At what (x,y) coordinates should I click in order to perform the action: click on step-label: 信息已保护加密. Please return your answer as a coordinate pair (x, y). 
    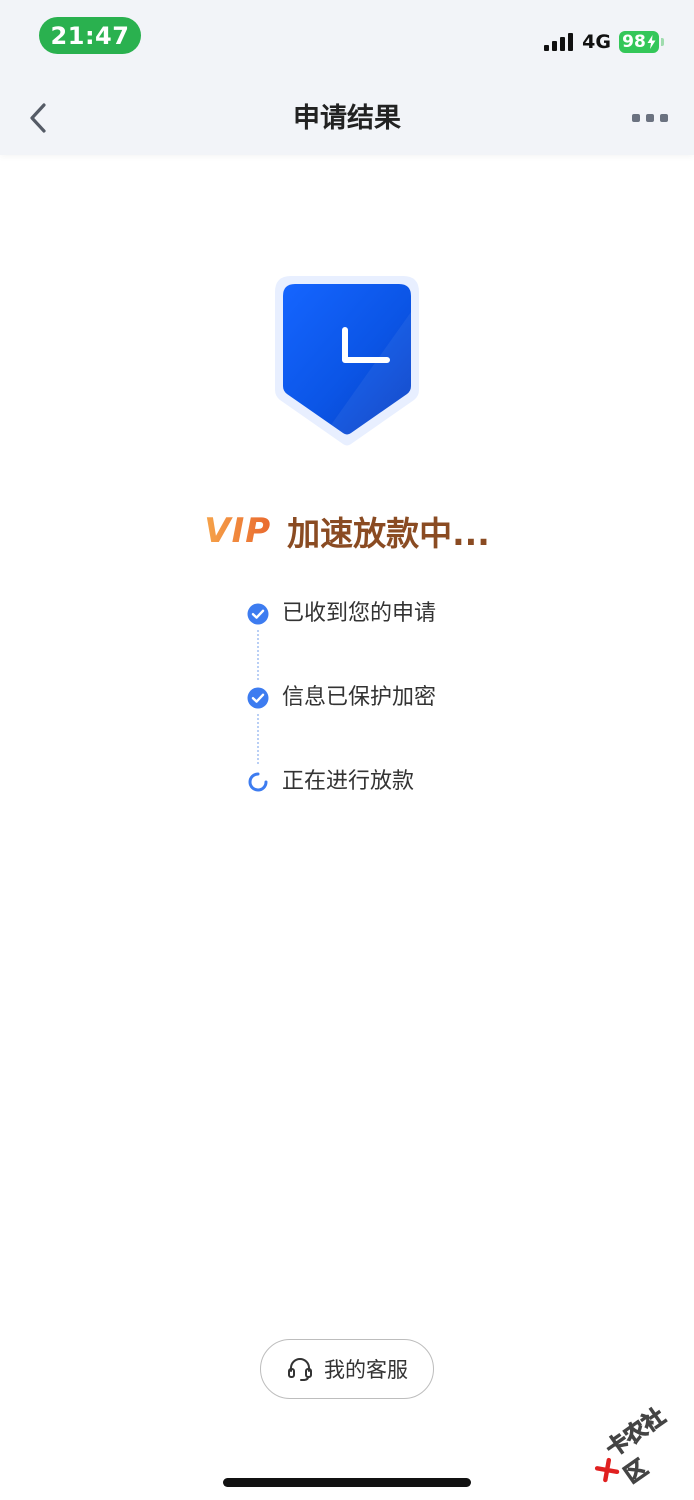
    Looking at the image, I should click on (359, 697).